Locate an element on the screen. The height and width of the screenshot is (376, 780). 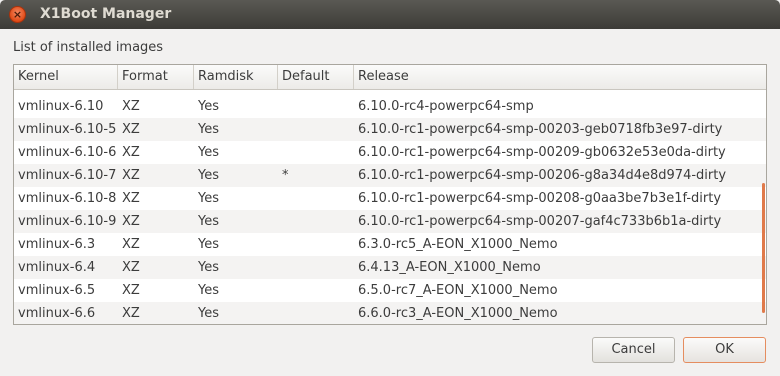
window-title: X1Boot Manager is located at coordinates (106, 14).